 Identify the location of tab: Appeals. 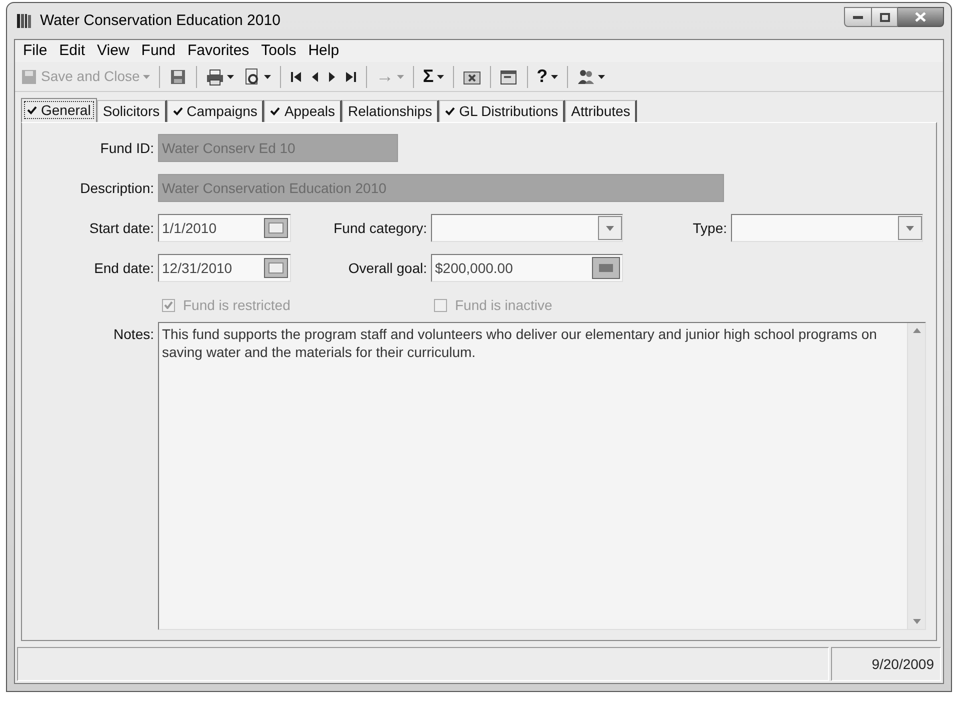
(303, 111).